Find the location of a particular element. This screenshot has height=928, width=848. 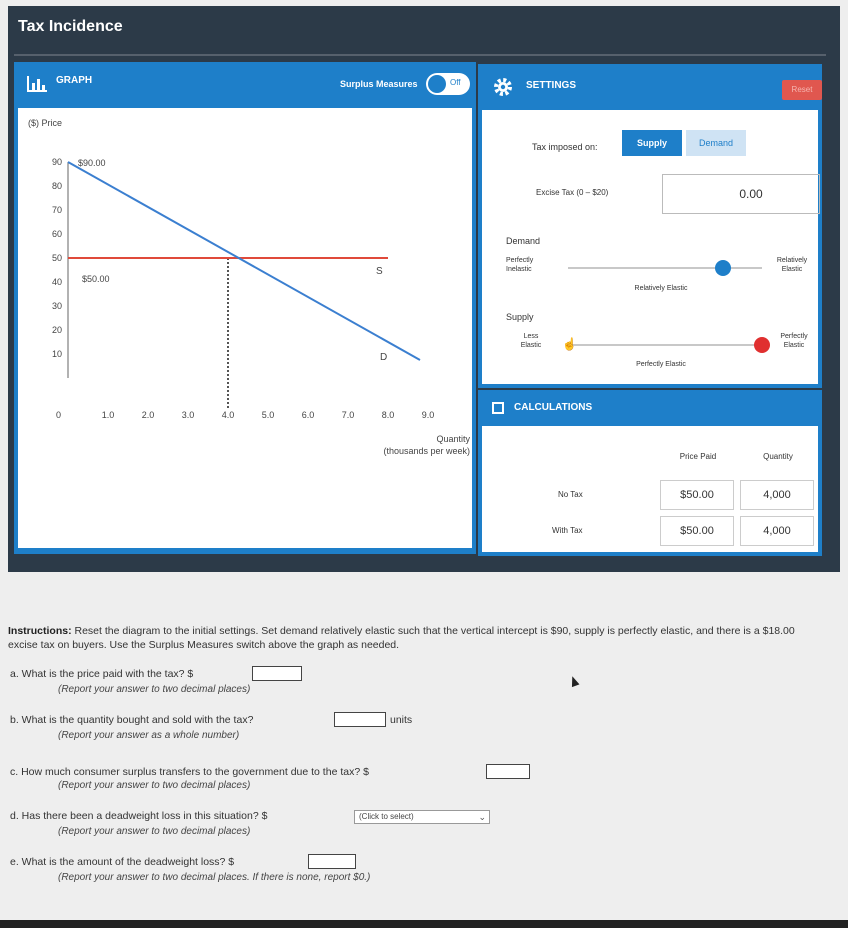

supply-elasticity-track is located at coordinates (665, 345).